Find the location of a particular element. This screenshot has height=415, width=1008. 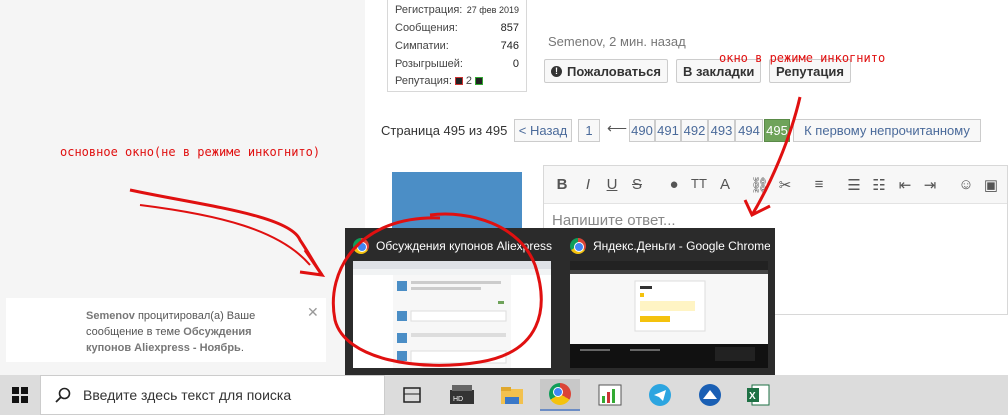

vpn-app-icon is located at coordinates (710, 395).